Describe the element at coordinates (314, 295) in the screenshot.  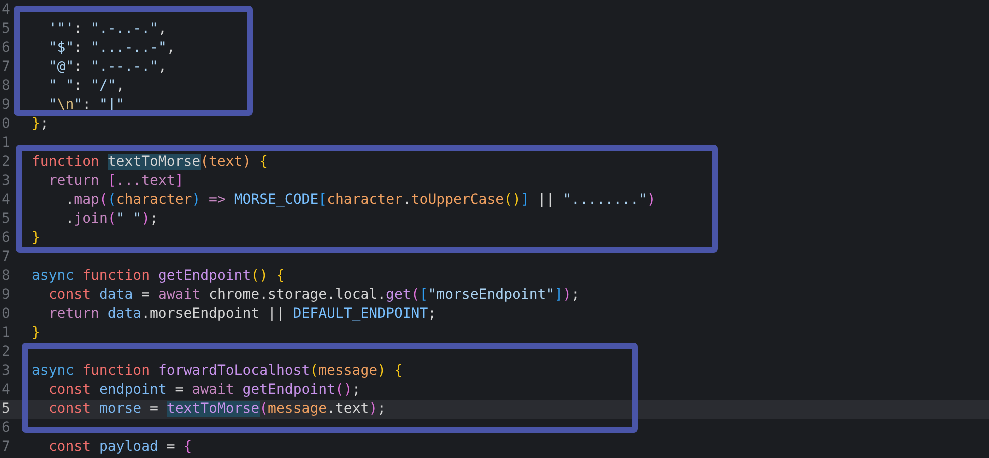
I see `code-line: const data = await chrome.storage.local.get(["morseEndpoint"]);` at that location.